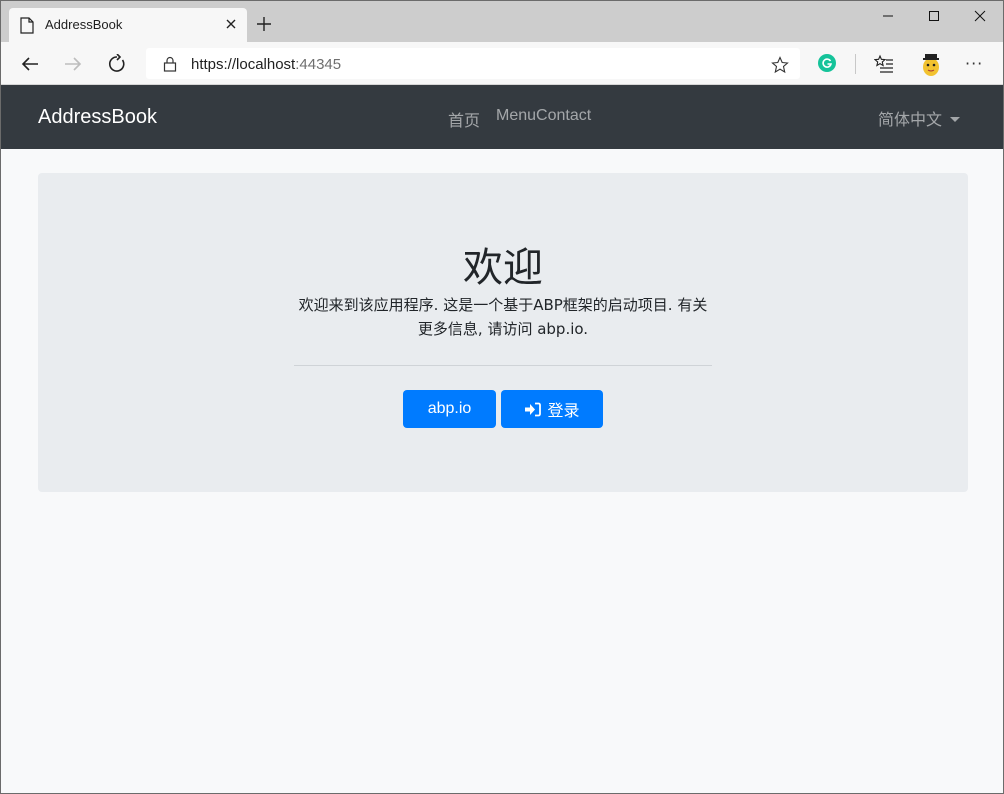 Image resolution: width=1004 pixels, height=794 pixels. I want to click on url-port: :44345, so click(318, 64).